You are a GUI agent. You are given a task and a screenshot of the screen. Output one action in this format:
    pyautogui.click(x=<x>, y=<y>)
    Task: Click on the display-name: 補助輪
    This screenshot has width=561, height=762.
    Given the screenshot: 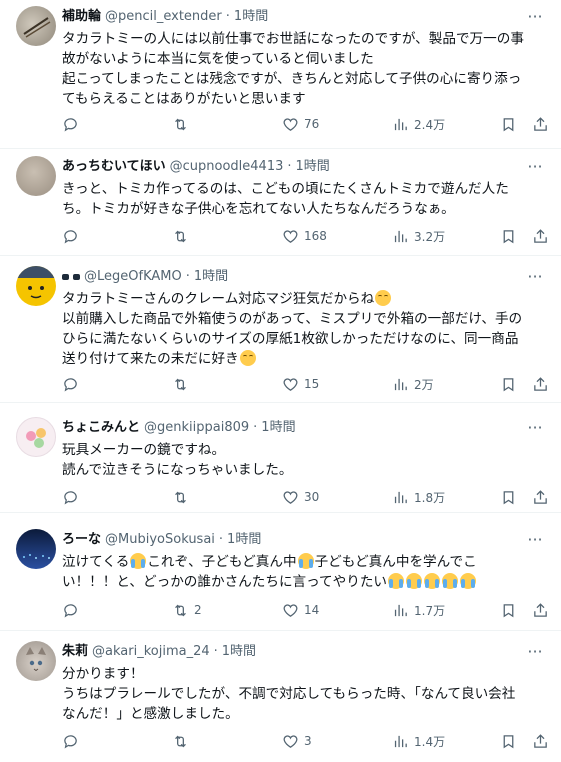 What is the action you would take?
    pyautogui.click(x=81, y=17)
    